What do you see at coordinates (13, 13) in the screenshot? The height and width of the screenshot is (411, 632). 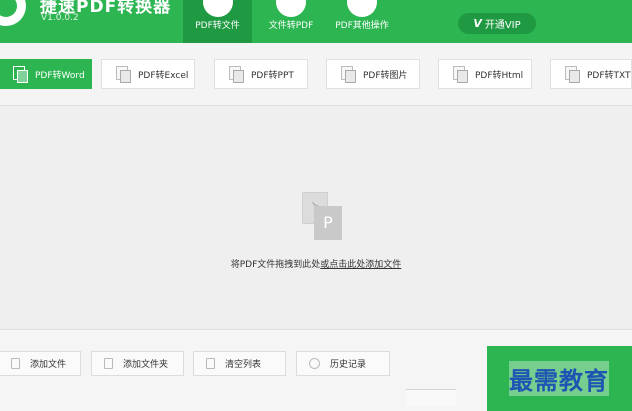 I see `app-logo-icon` at bounding box center [13, 13].